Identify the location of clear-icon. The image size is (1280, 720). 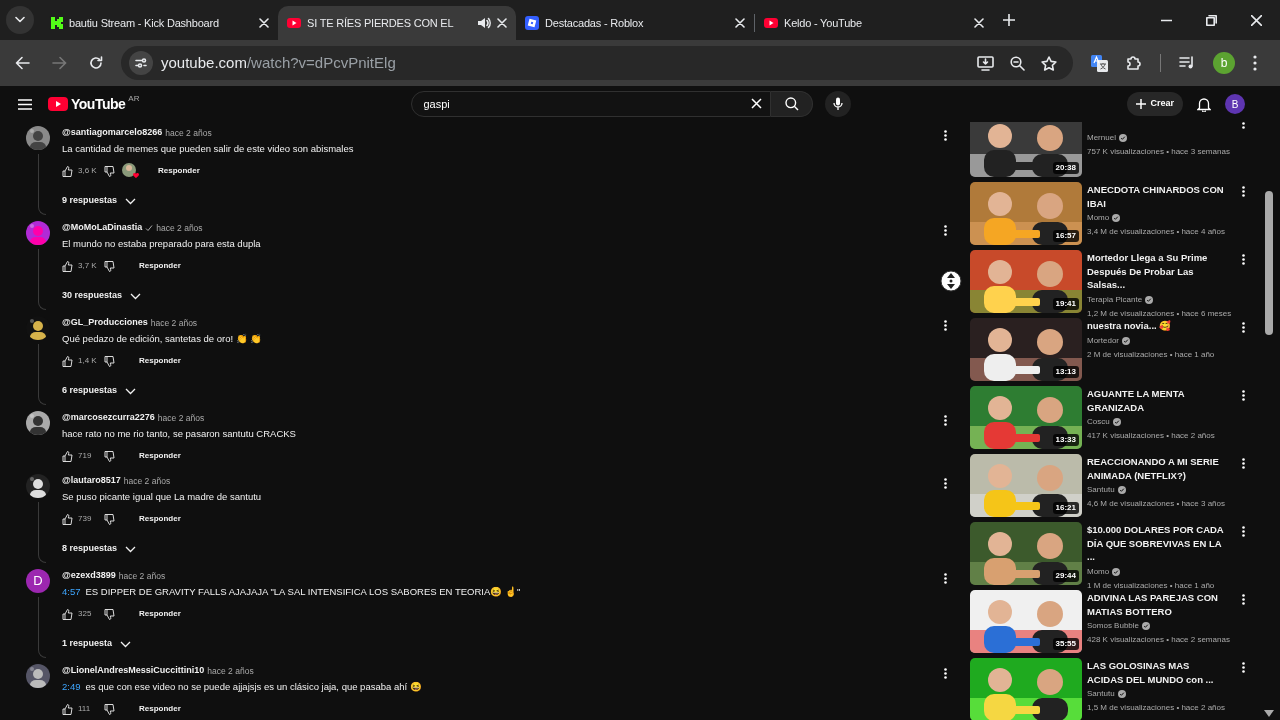
(757, 103).